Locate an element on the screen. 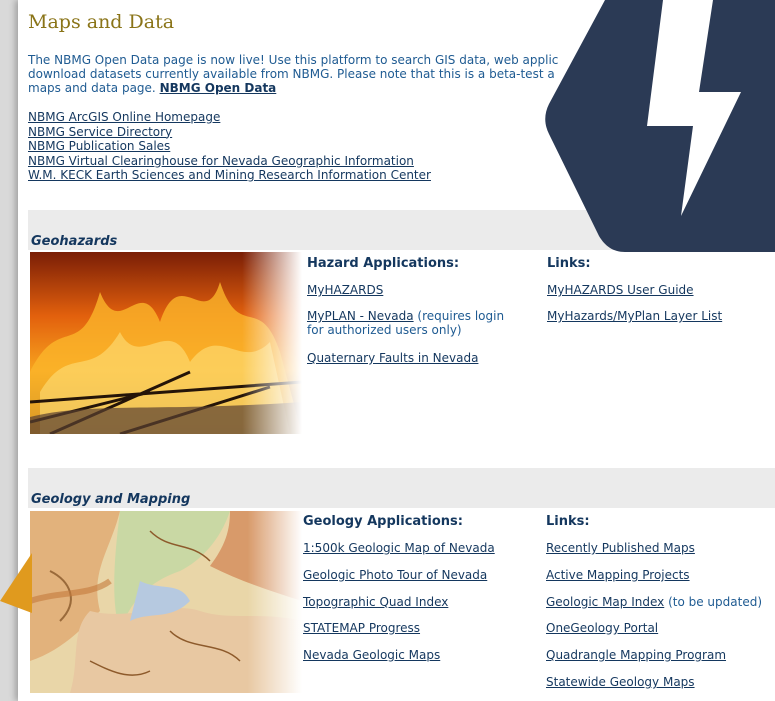 The width and height of the screenshot is (775, 701). orange-triangle-icon is located at coordinates (16, 583).